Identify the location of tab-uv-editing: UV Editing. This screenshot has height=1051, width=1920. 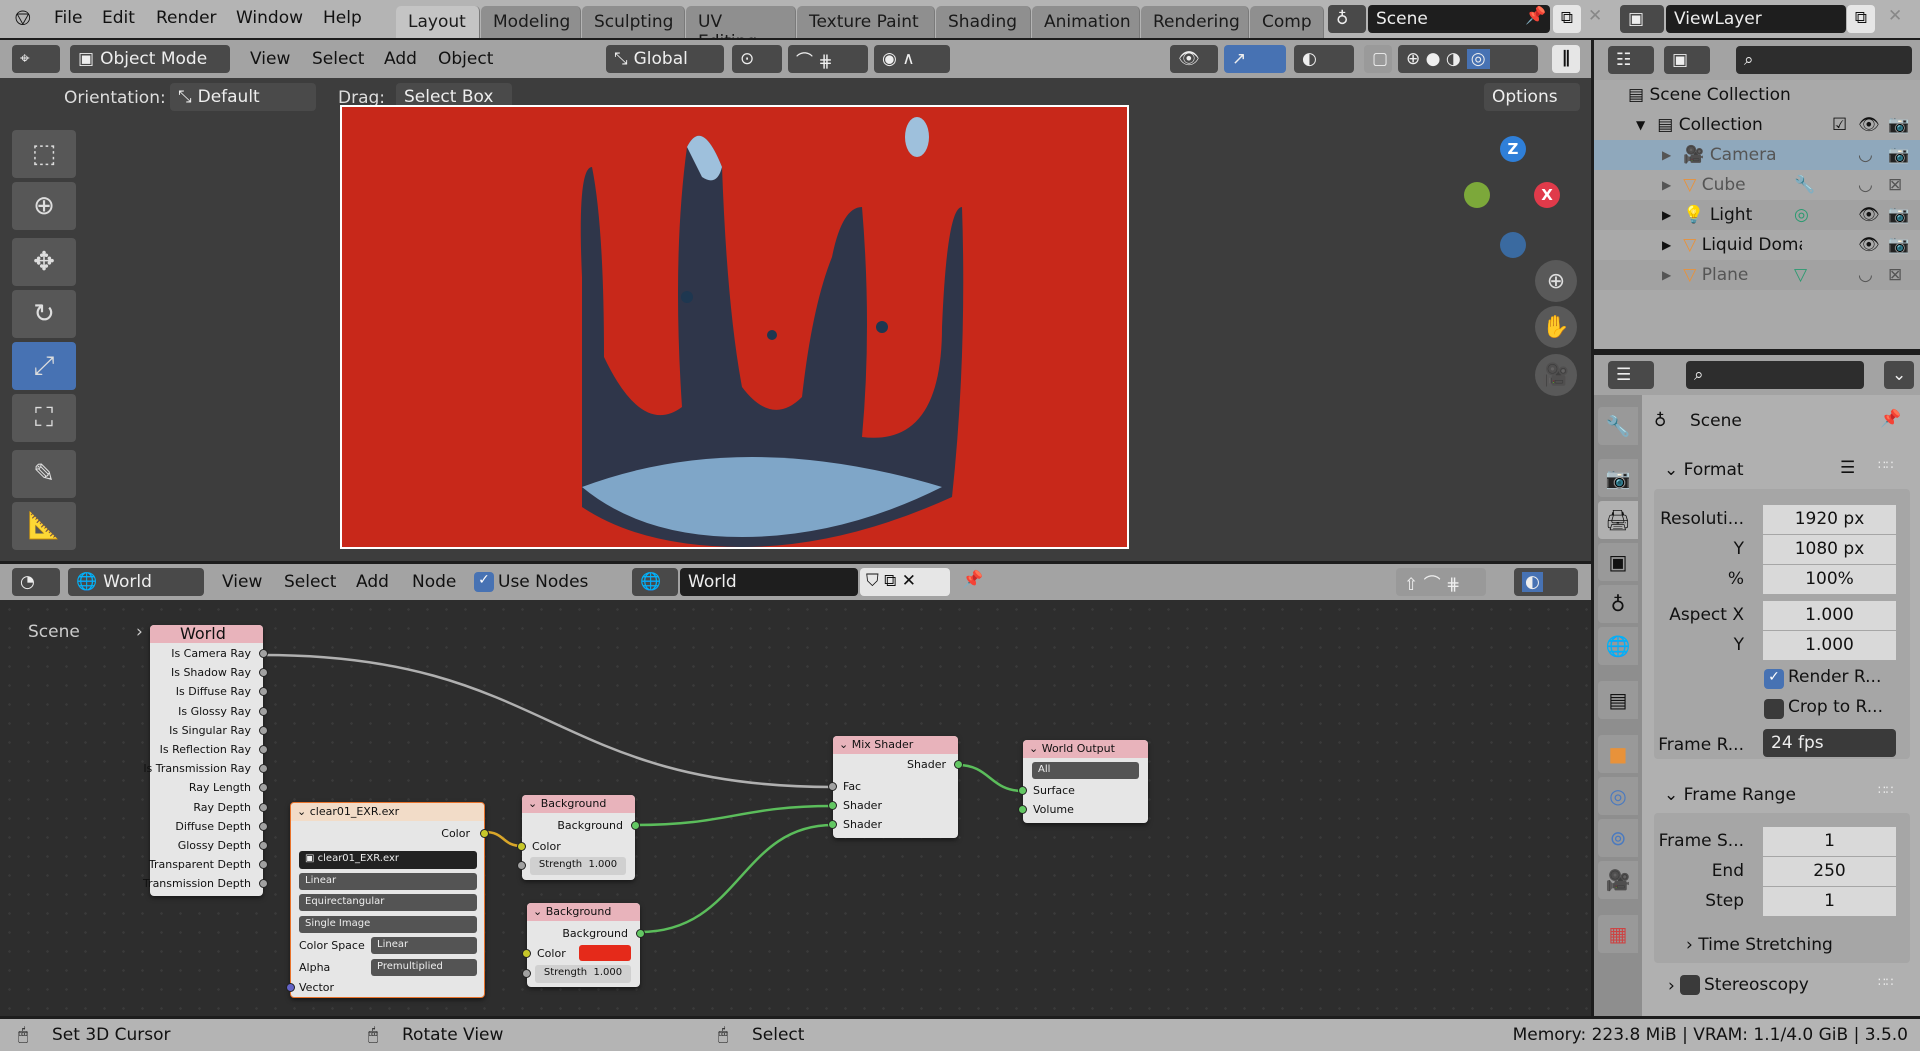
(741, 29).